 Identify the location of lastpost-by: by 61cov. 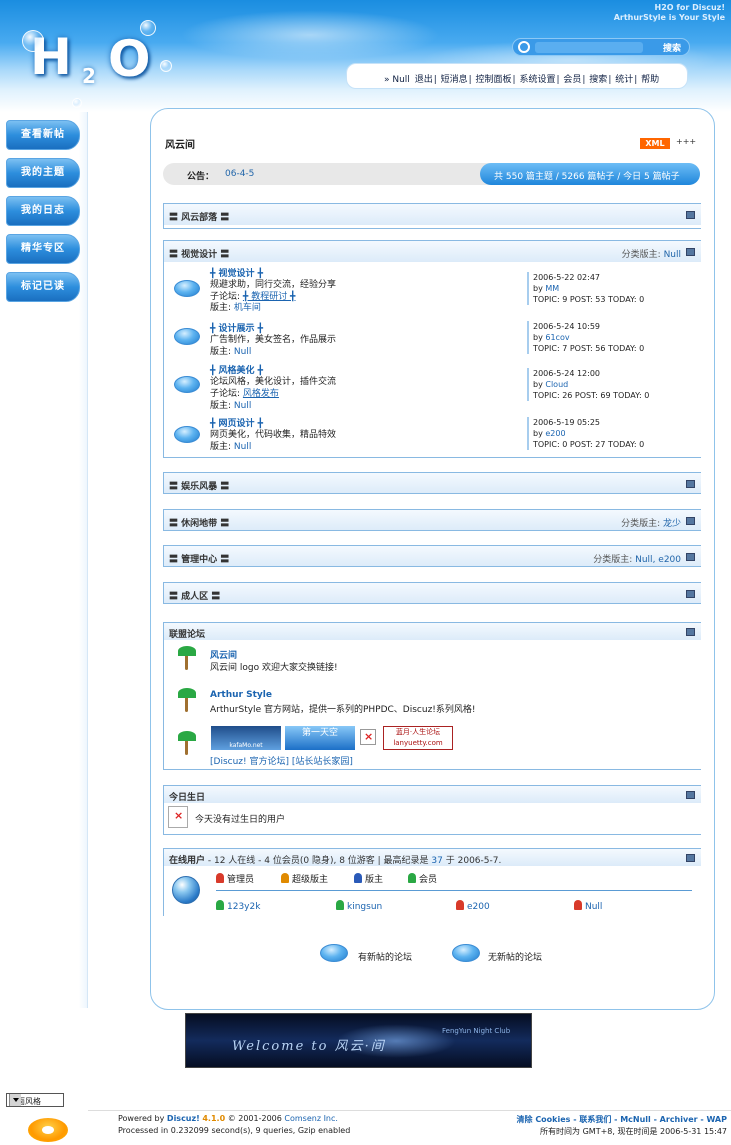
(620, 337).